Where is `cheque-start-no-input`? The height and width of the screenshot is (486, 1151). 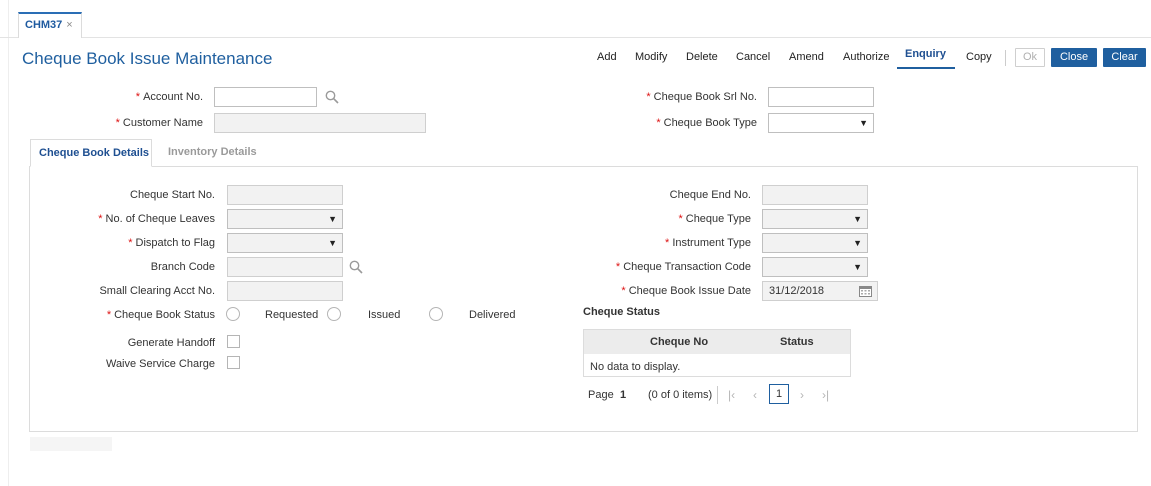
cheque-start-no-input is located at coordinates (285, 195).